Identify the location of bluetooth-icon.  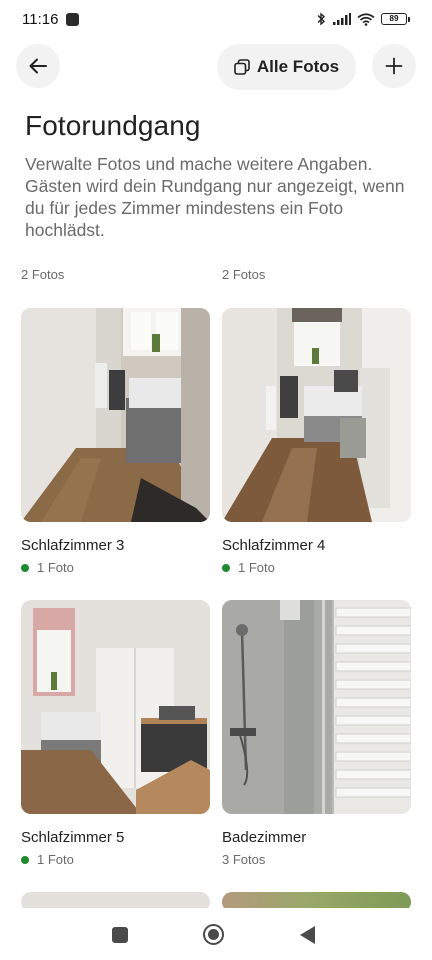
(321, 19).